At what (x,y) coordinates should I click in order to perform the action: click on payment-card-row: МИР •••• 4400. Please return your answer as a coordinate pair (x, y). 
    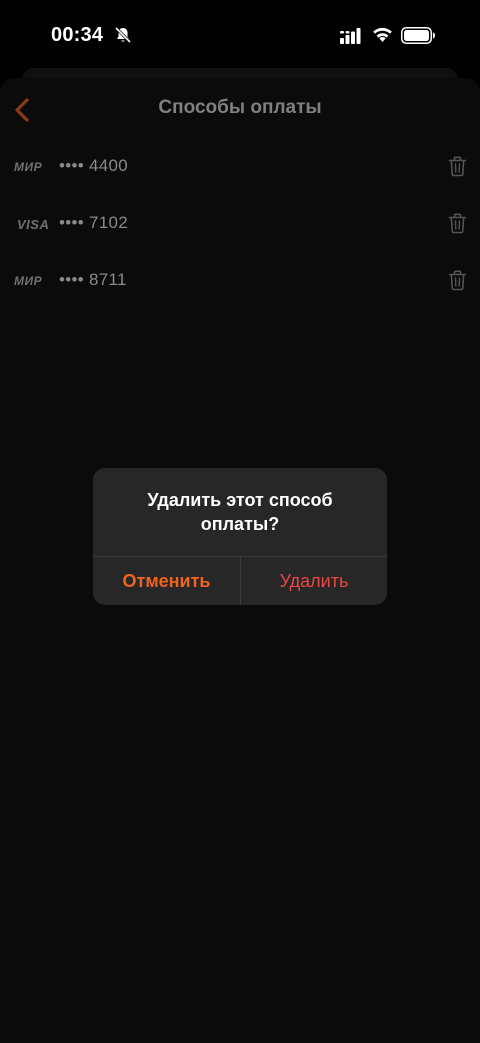
    Looking at the image, I should click on (240, 168).